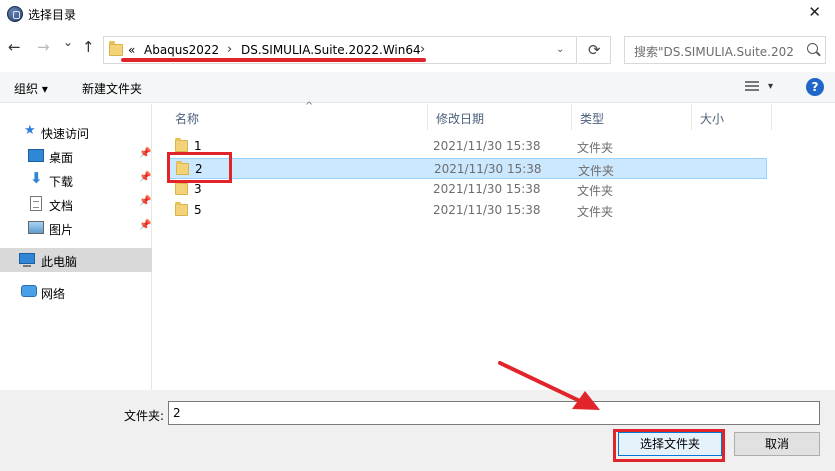  Describe the element at coordinates (777, 444) in the screenshot. I see `cancel-button: 取消` at that location.